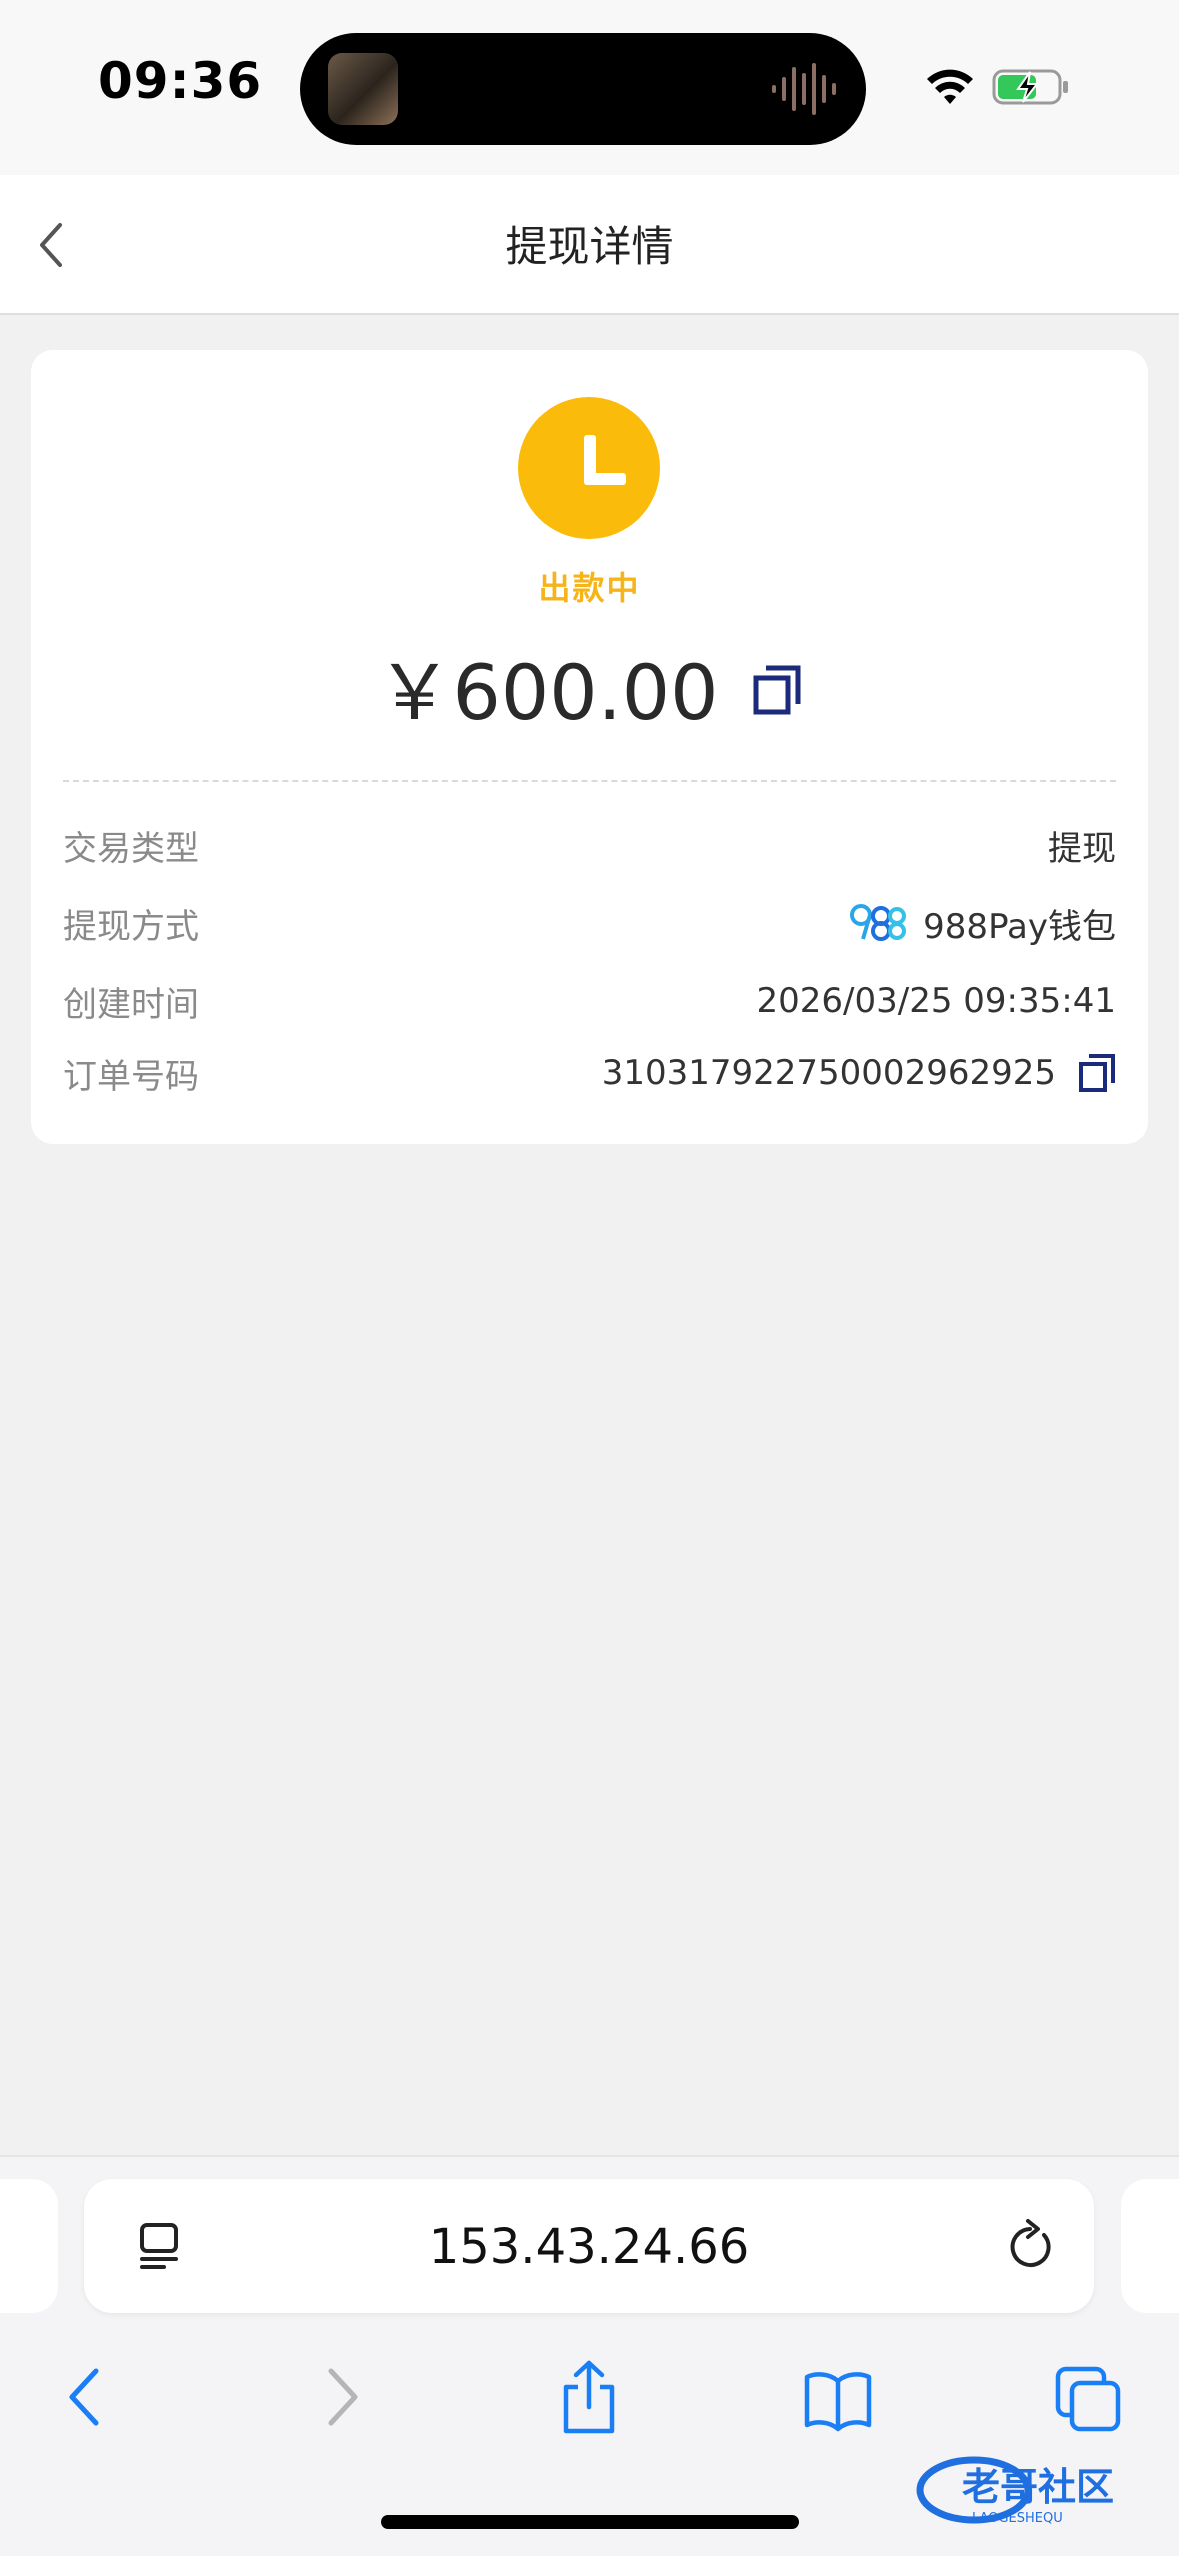  Describe the element at coordinates (828, 1073) in the screenshot. I see `order-number-text: 310317922750002962925` at that location.